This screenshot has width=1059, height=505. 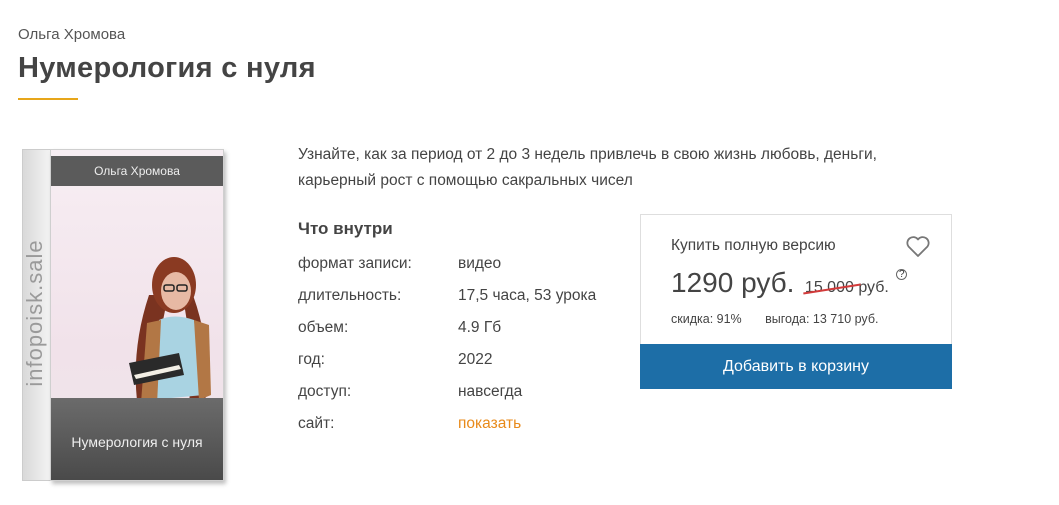 I want to click on title-underline, so click(x=48, y=99).